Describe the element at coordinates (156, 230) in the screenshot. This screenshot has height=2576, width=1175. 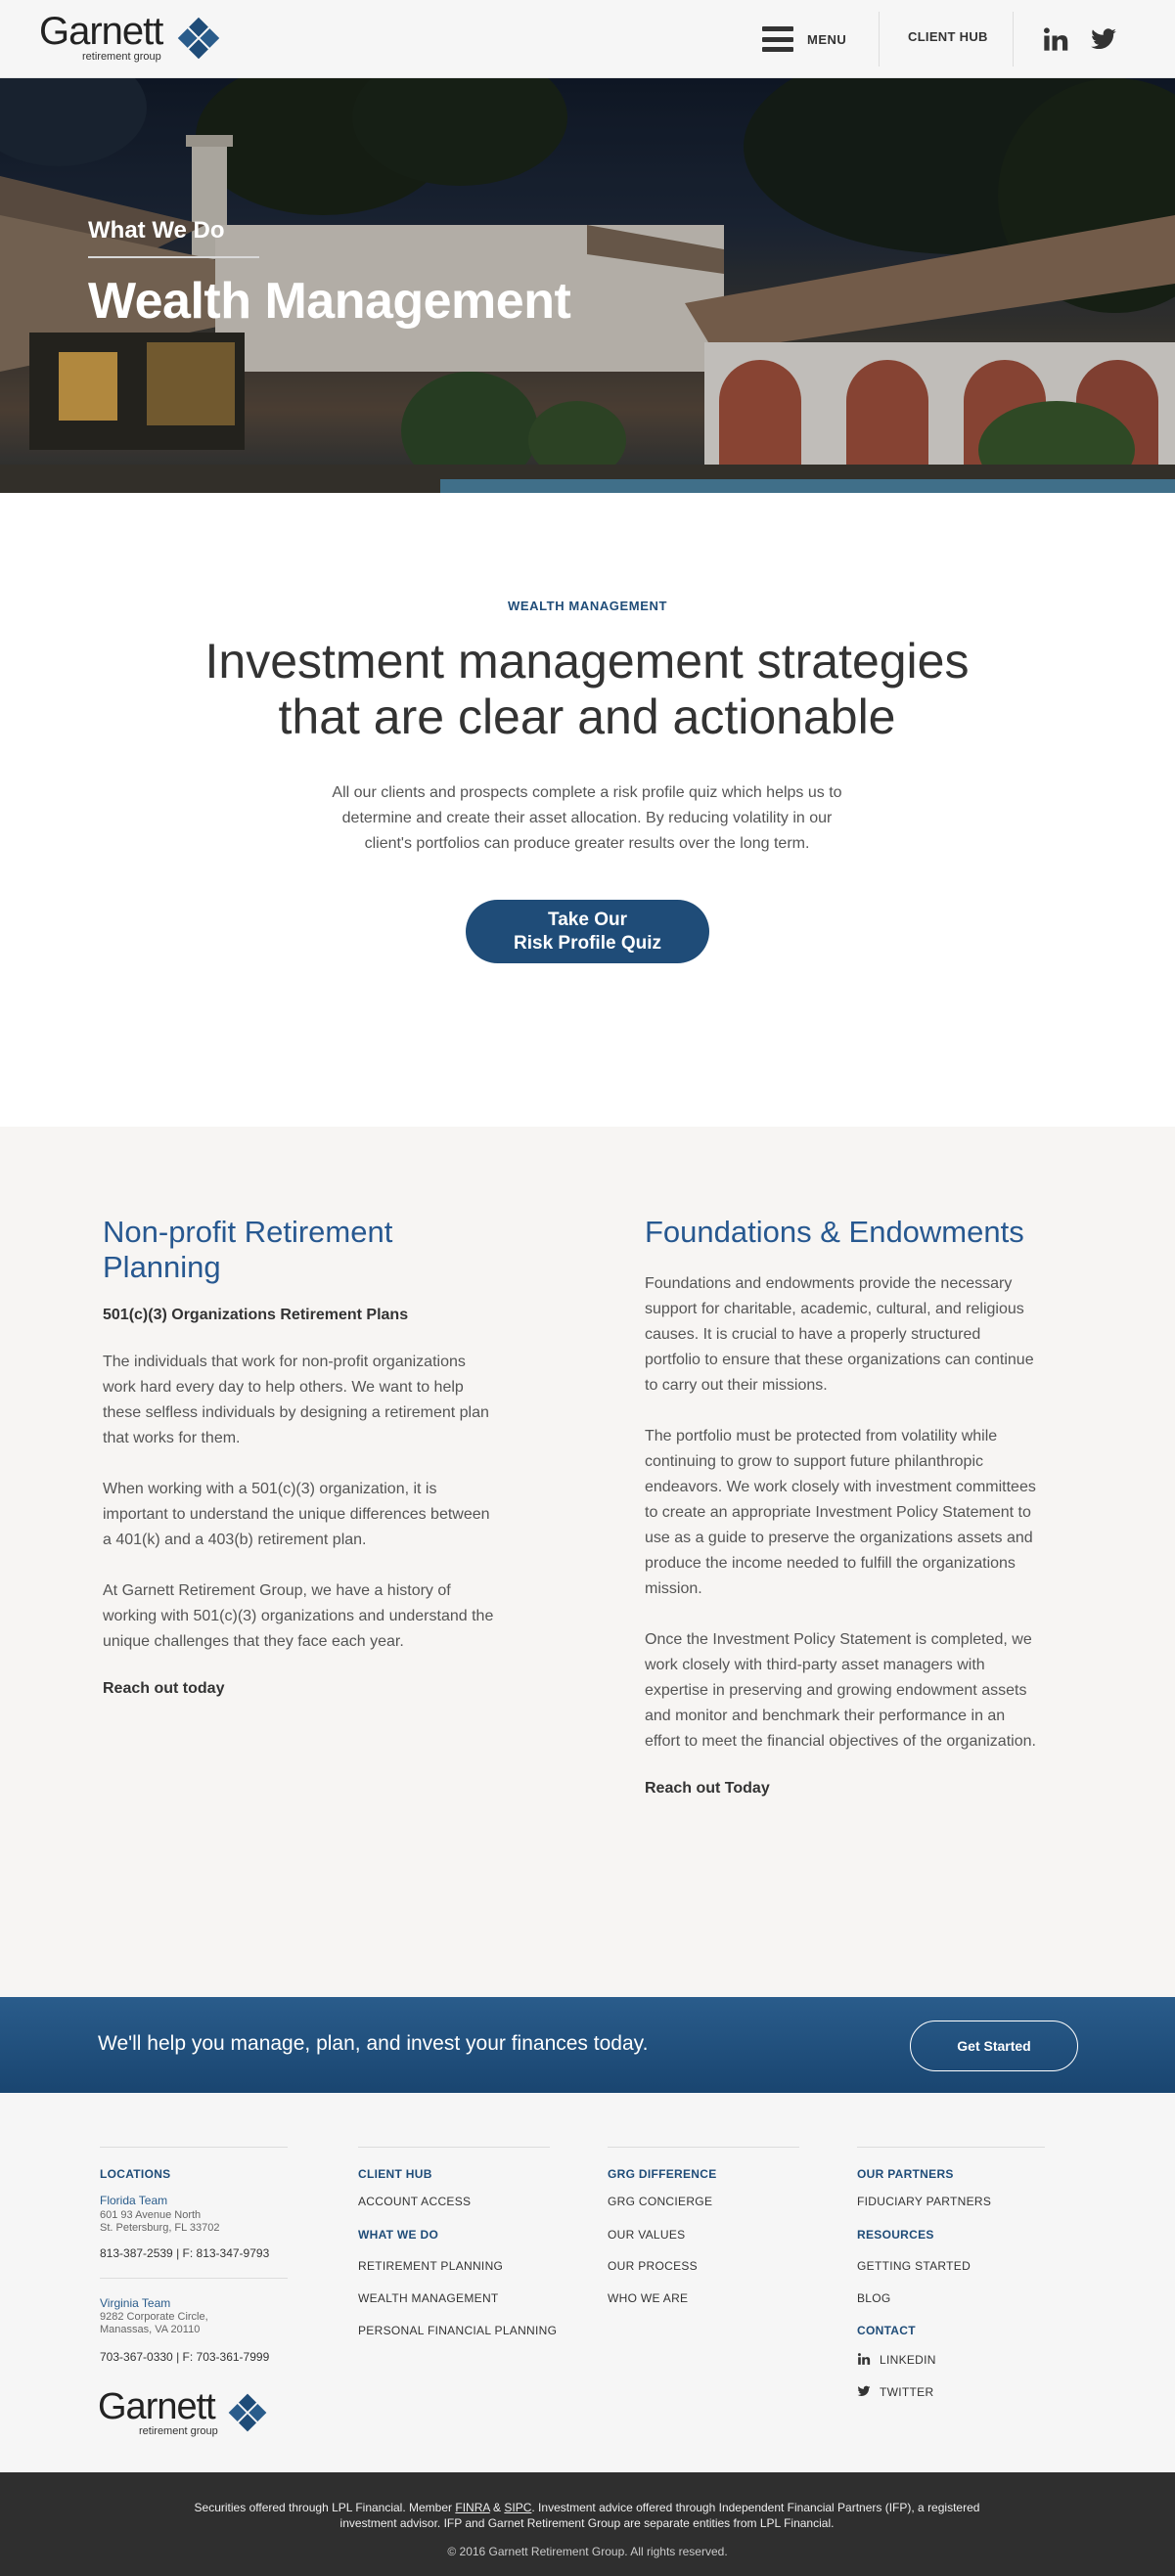
I see `hero-eyebrow: What We Do` at that location.